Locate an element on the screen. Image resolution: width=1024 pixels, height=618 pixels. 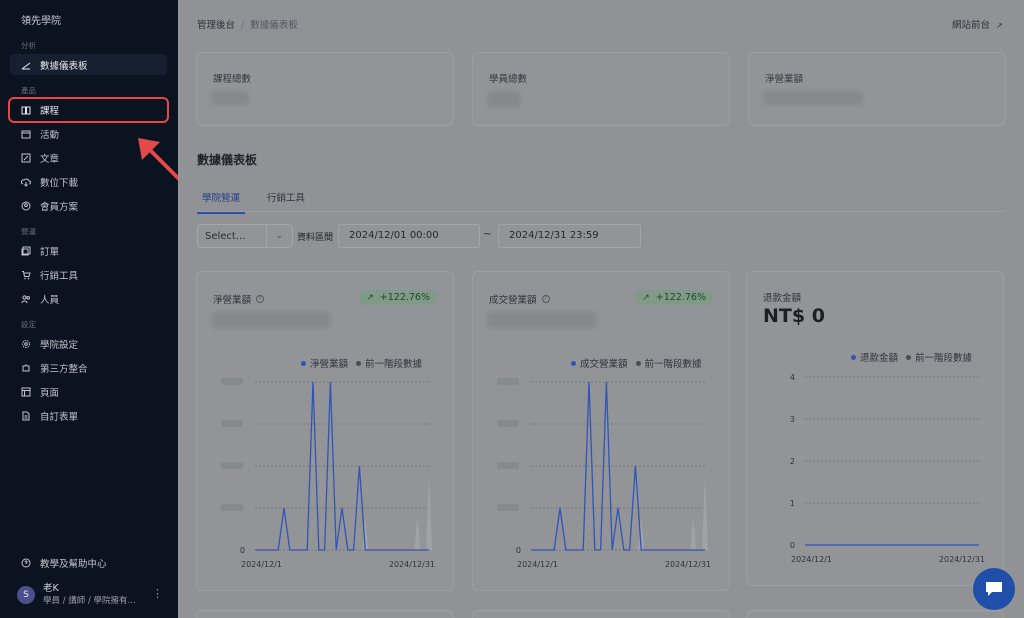
sidebar-item-courses: 課程 is located at coordinates (88, 110).